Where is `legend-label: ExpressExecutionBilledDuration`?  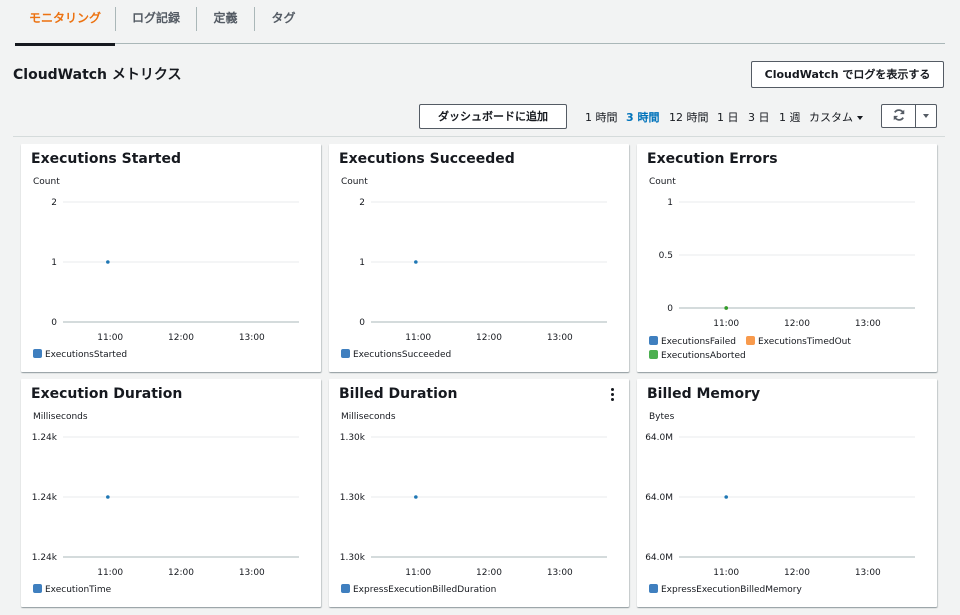 legend-label: ExpressExecutionBilledDuration is located at coordinates (425, 590).